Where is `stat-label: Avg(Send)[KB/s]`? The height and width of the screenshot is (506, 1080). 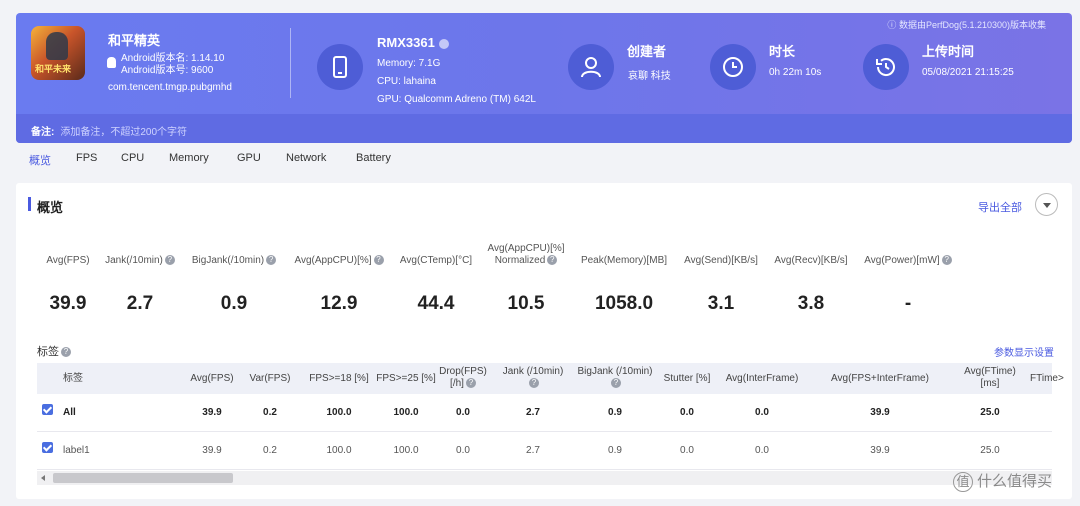
stat-label: Avg(Send)[KB/s] is located at coordinates (721, 260).